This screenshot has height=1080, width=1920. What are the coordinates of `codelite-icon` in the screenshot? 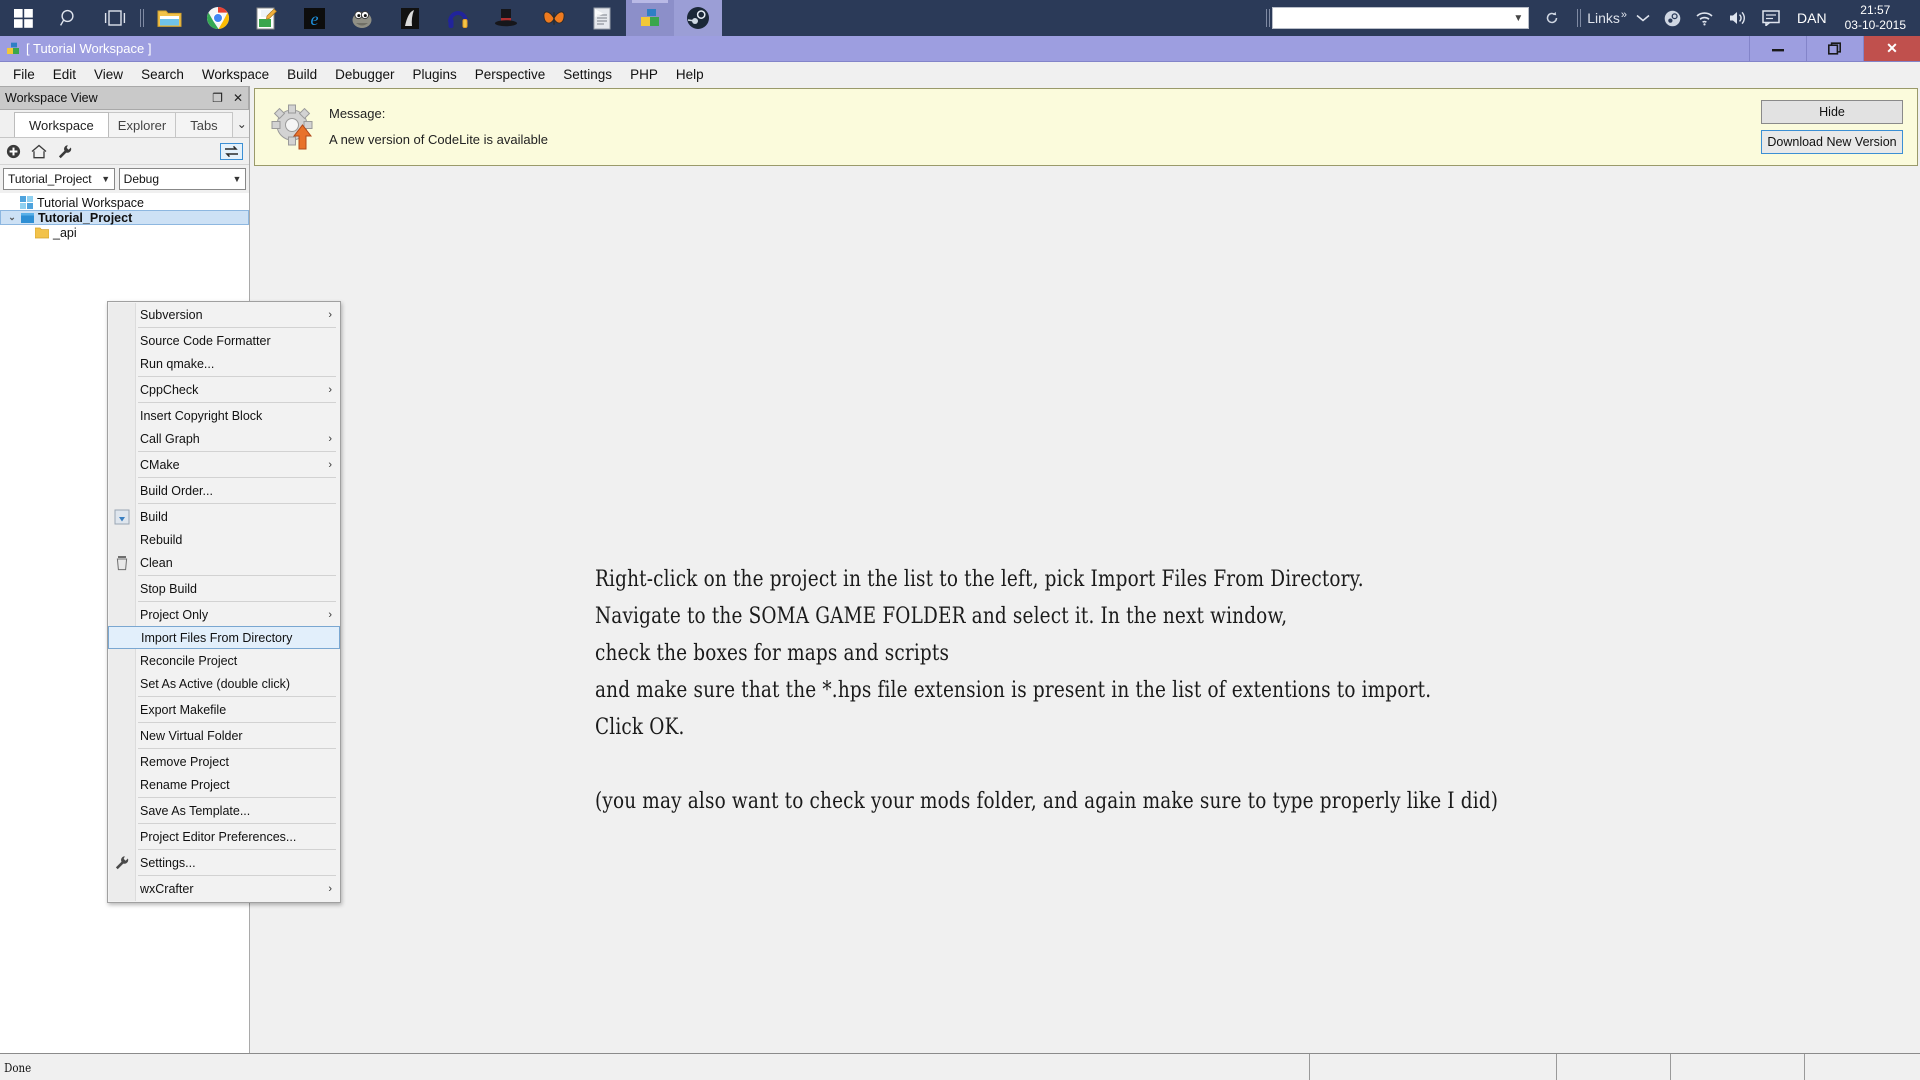 It's located at (650, 17).